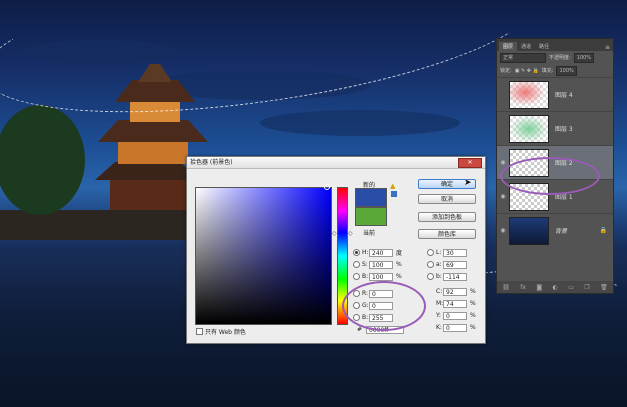 Image resolution: width=627 pixels, height=407 pixels. Describe the element at coordinates (399, 264) in the screenshot. I see `saturation-unit: %` at that location.